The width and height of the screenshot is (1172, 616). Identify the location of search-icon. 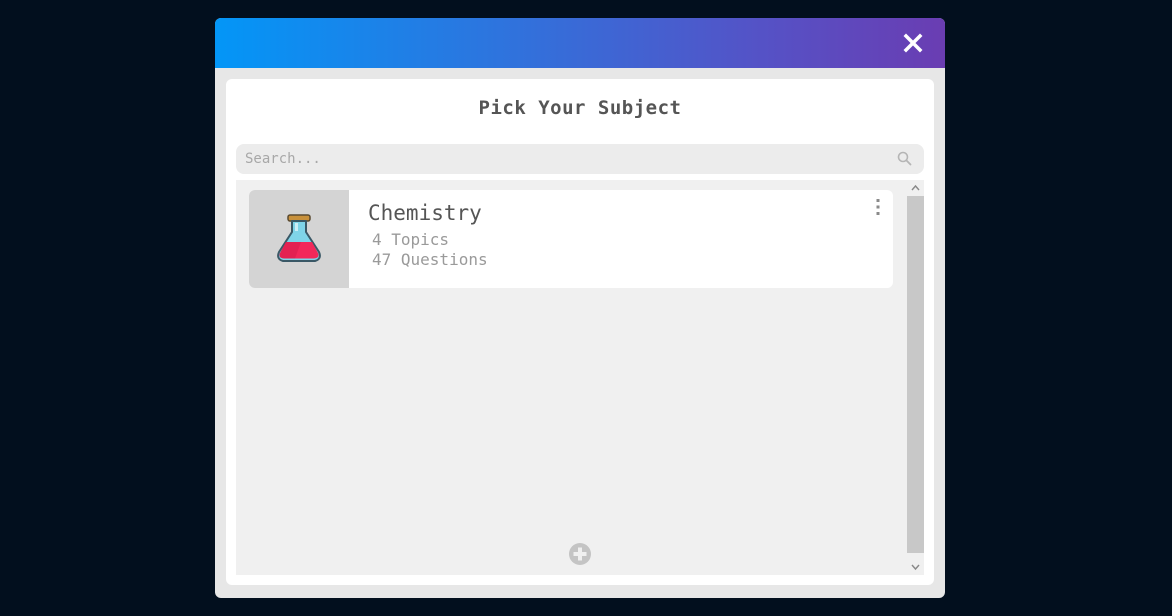
(904, 158).